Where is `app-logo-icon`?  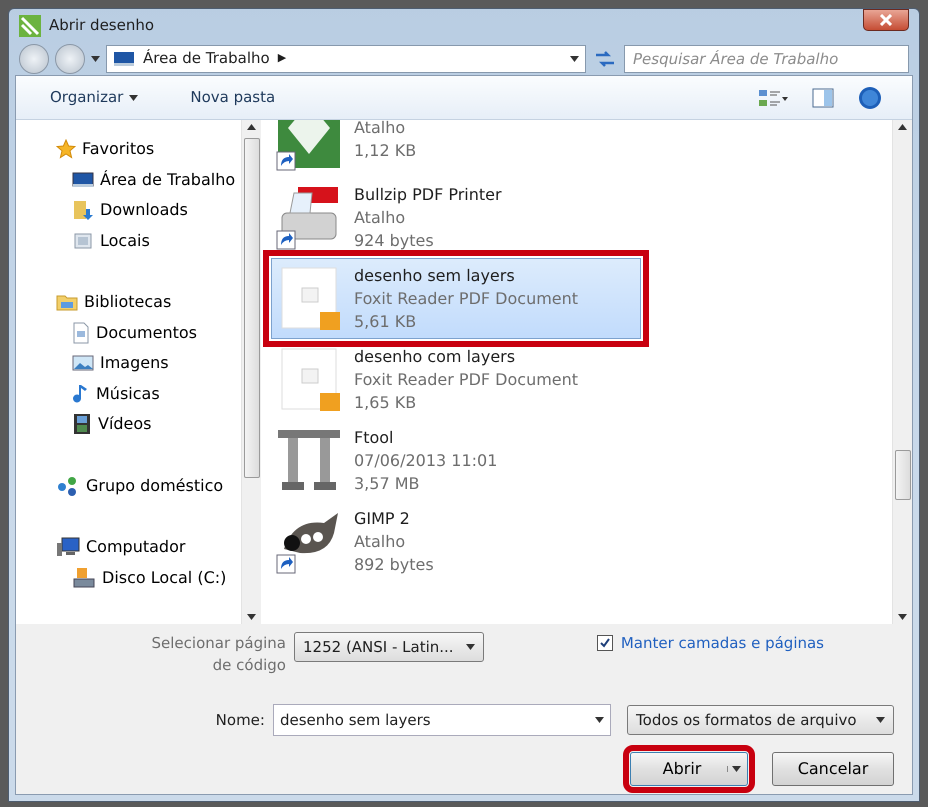
app-logo-icon is located at coordinates (30, 25).